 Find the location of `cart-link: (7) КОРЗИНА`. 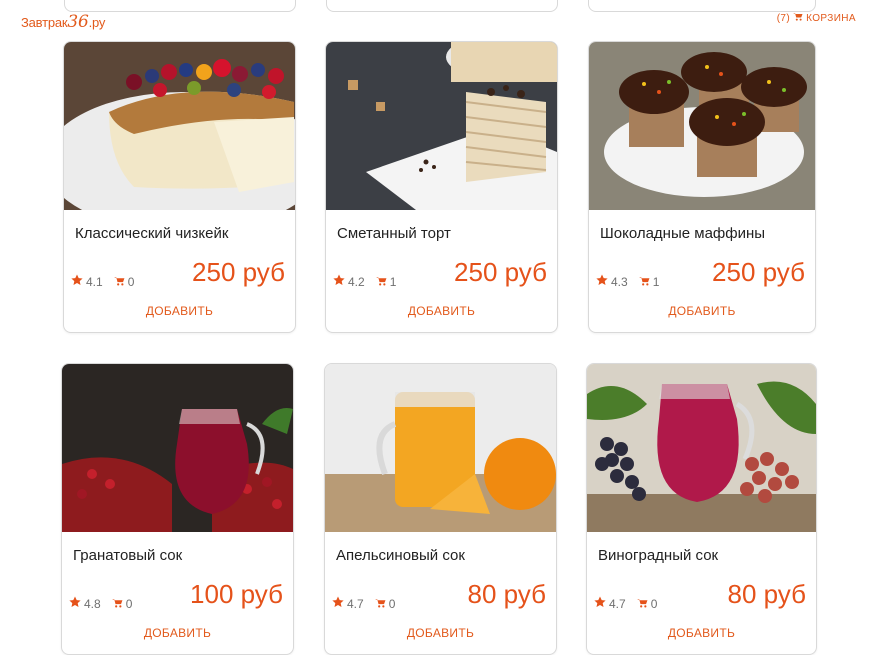

cart-link: (7) КОРЗИНА is located at coordinates (816, 18).